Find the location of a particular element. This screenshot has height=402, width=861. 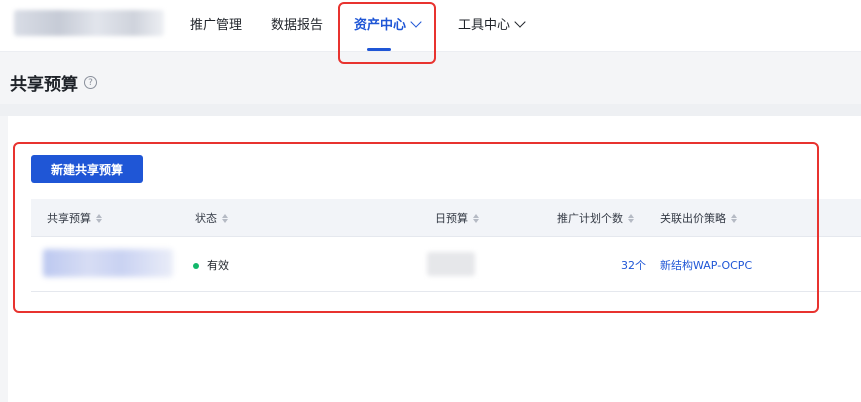

page-title: 共享预算 ? is located at coordinates (53, 82).